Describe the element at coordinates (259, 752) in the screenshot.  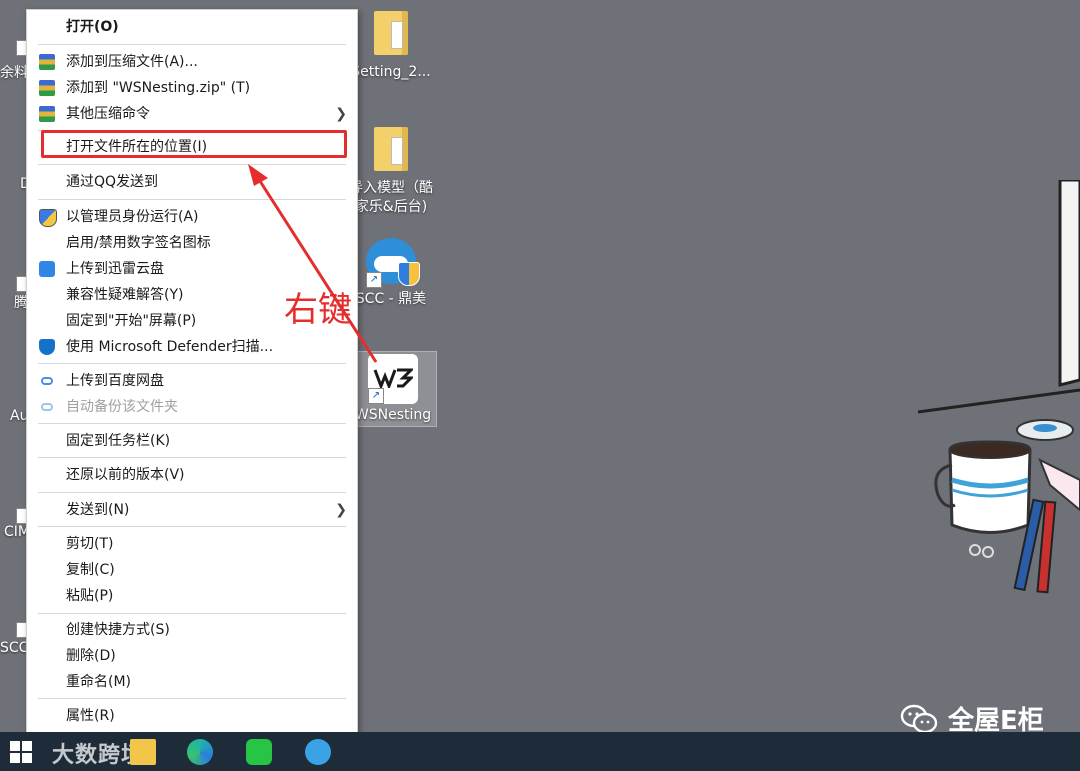
I see `wechat-icon` at that location.